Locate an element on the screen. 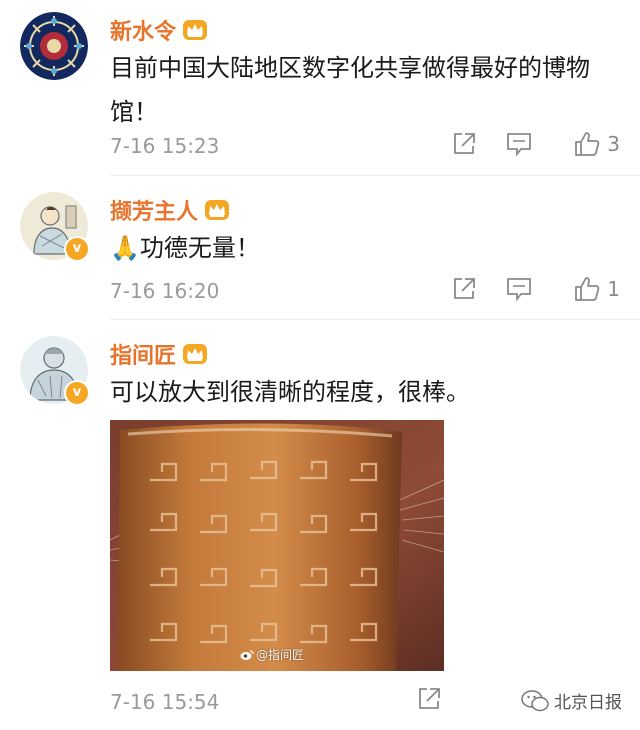 This screenshot has height=730, width=640. watermark-text: @指间匠 is located at coordinates (280, 655).